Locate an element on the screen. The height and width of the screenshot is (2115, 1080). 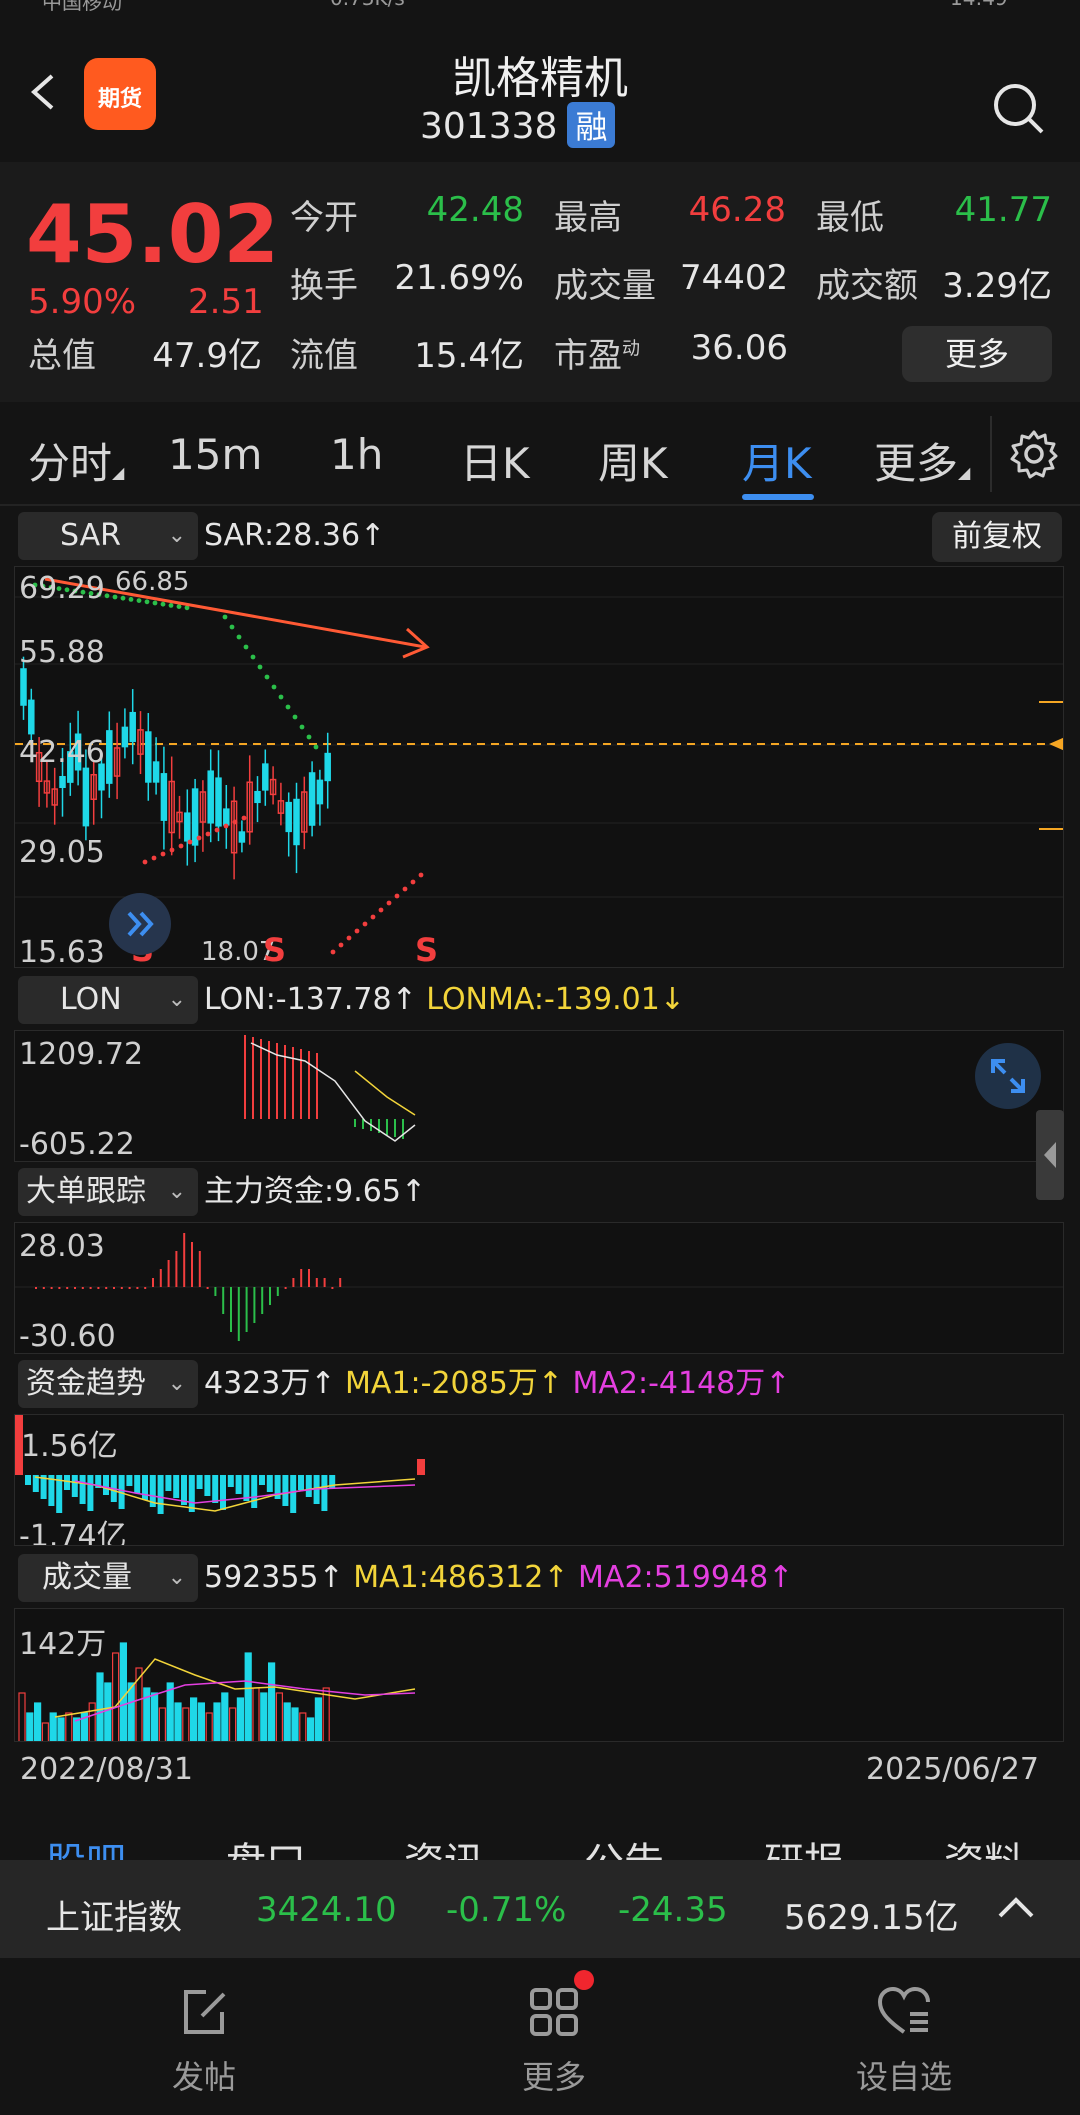
sar-selector: SAR ⌄ is located at coordinates (108, 536).